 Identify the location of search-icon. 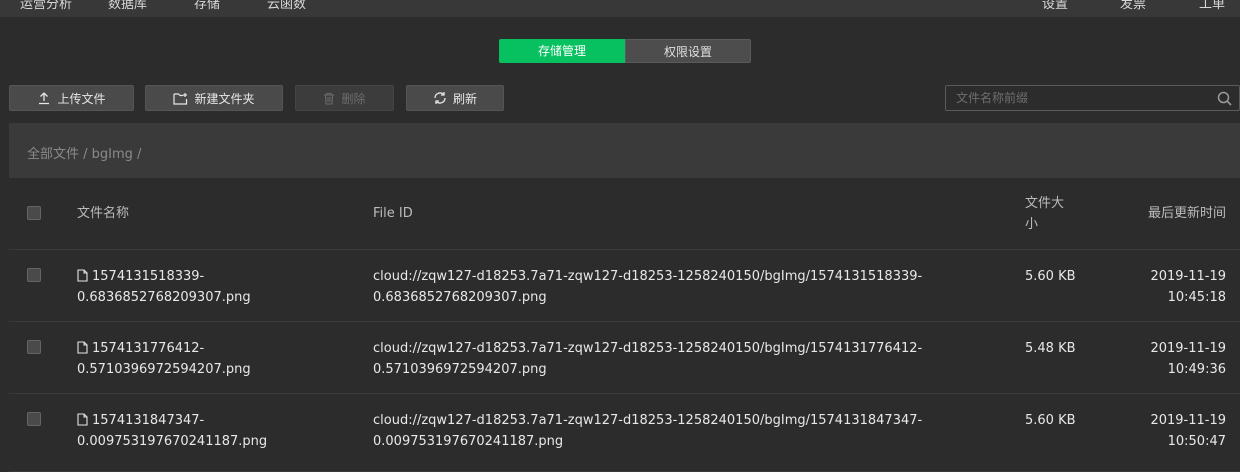
(1225, 99).